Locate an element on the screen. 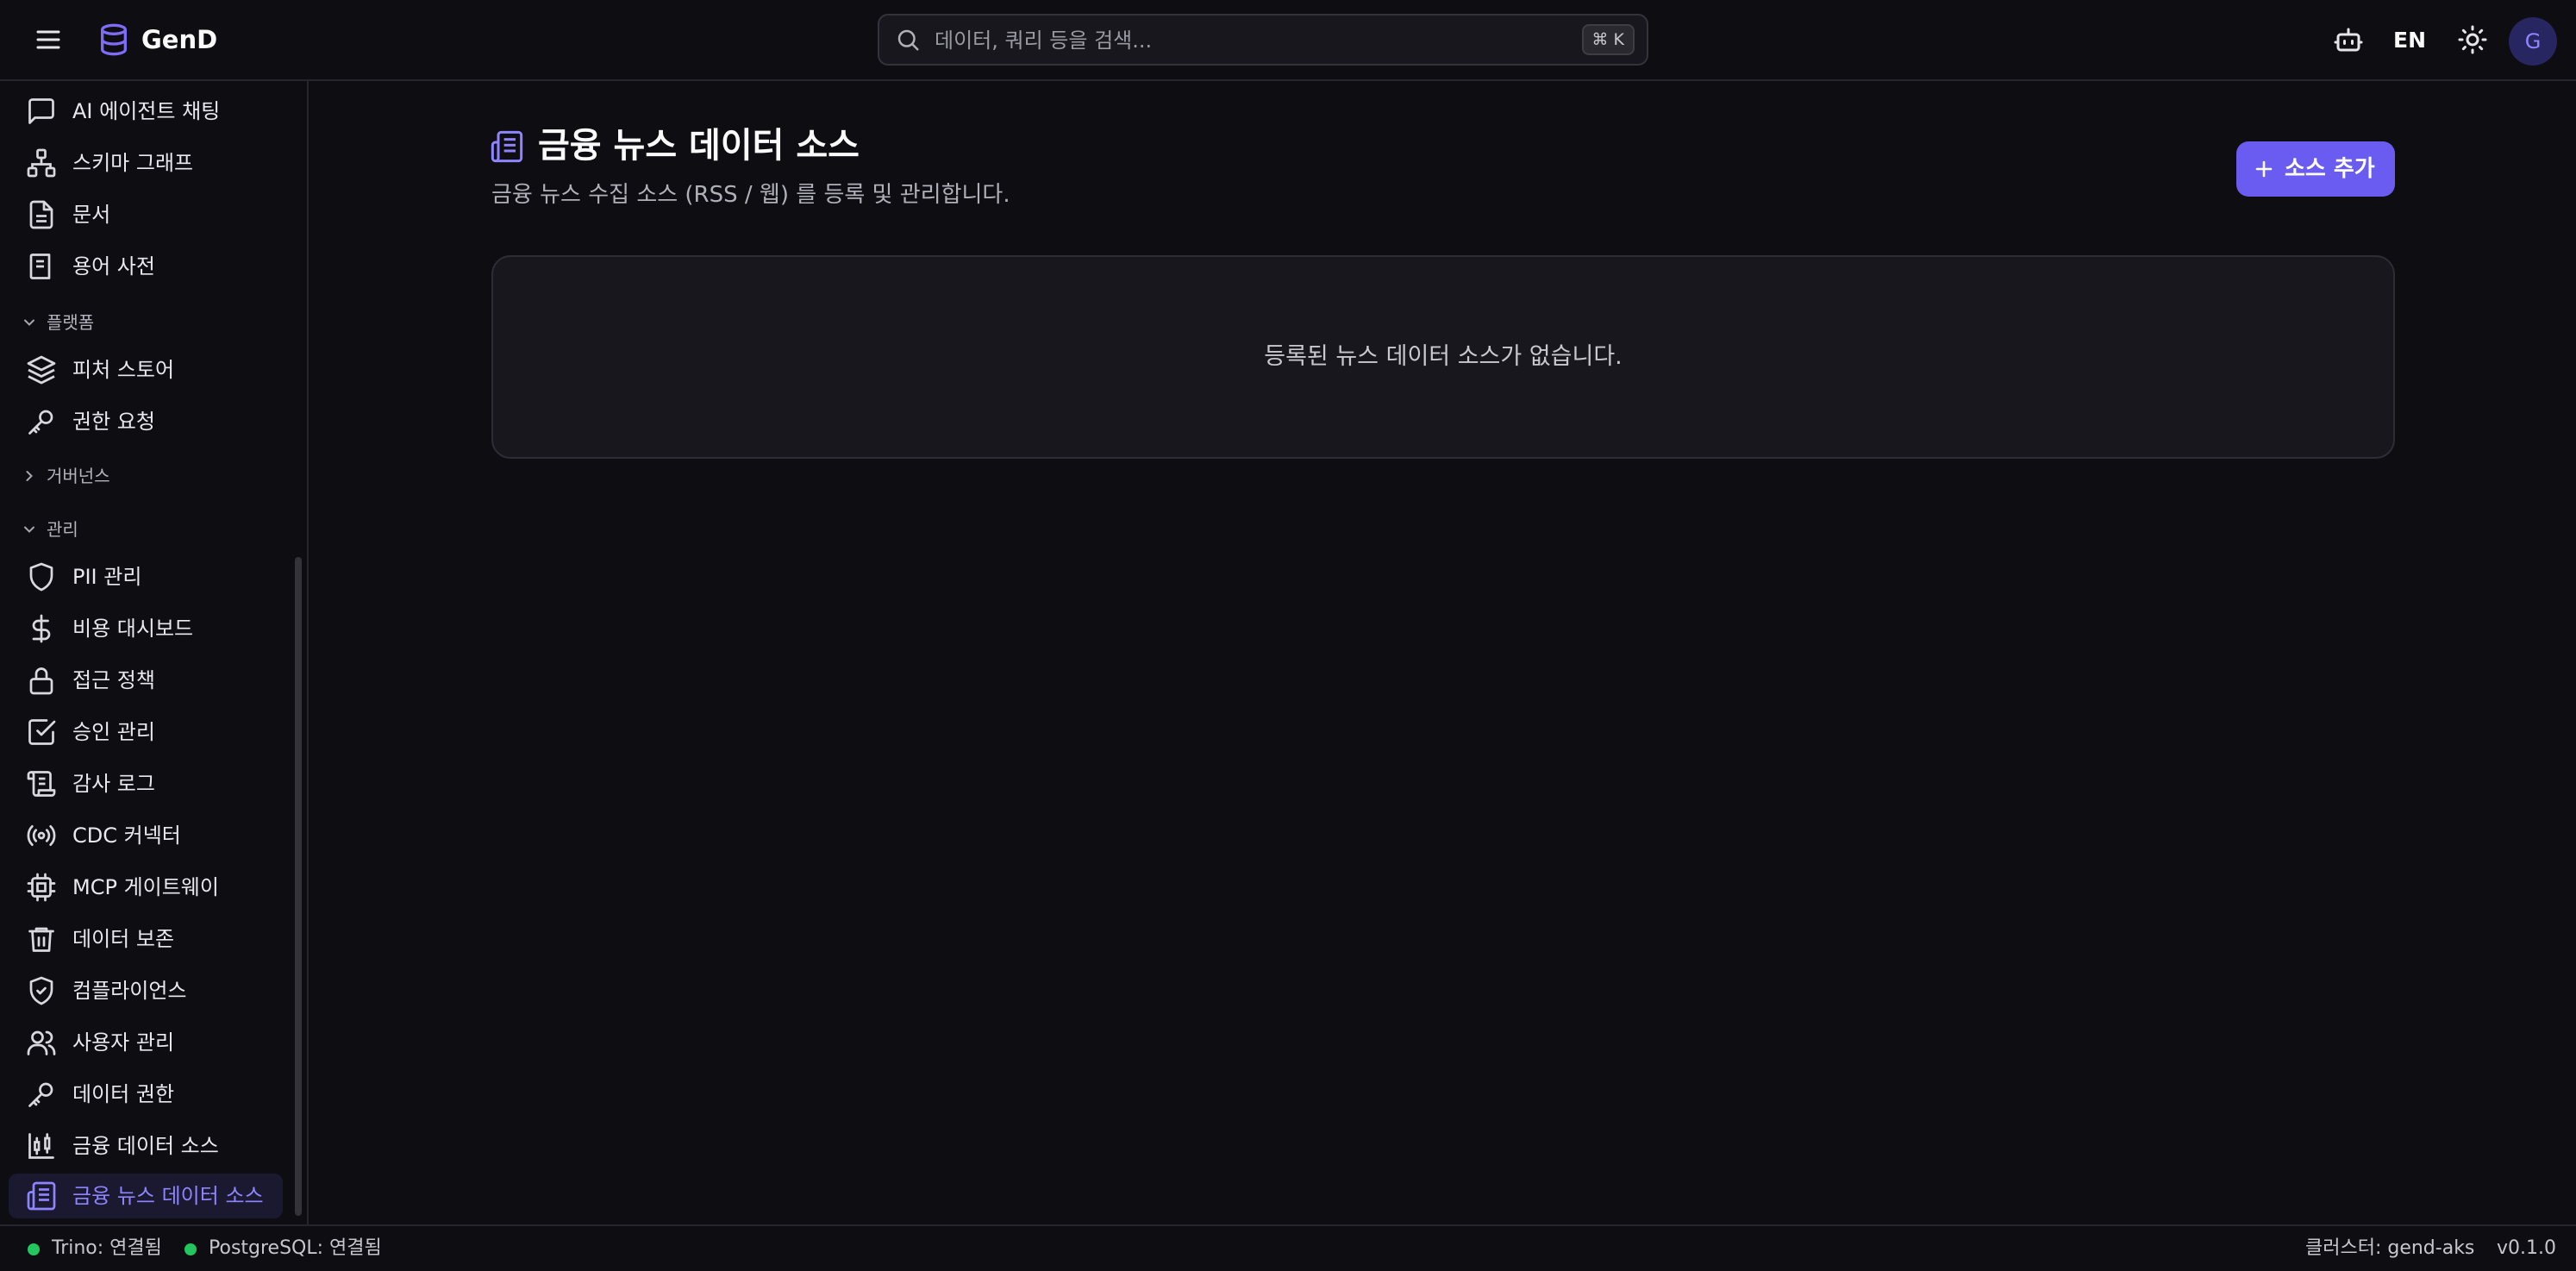 This screenshot has width=2576, height=1271. database-icon is located at coordinates (114, 40).